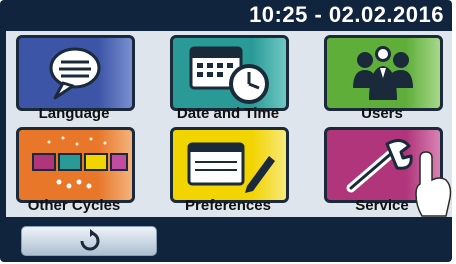 This screenshot has width=456, height=264. What do you see at coordinates (74, 205) in the screenshot?
I see `tile-label-other-cycles: Other Cycles` at bounding box center [74, 205].